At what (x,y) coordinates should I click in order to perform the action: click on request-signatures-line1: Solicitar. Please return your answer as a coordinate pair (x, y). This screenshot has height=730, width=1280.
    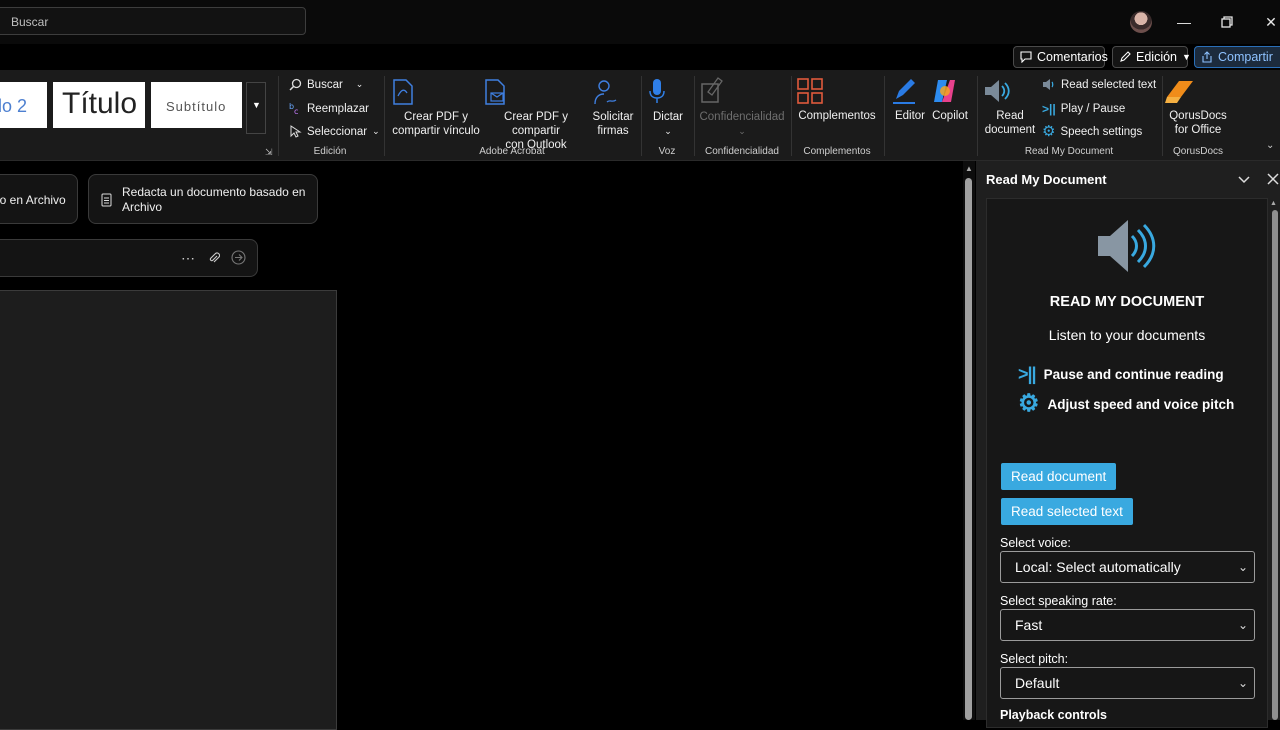
    Looking at the image, I should click on (613, 117).